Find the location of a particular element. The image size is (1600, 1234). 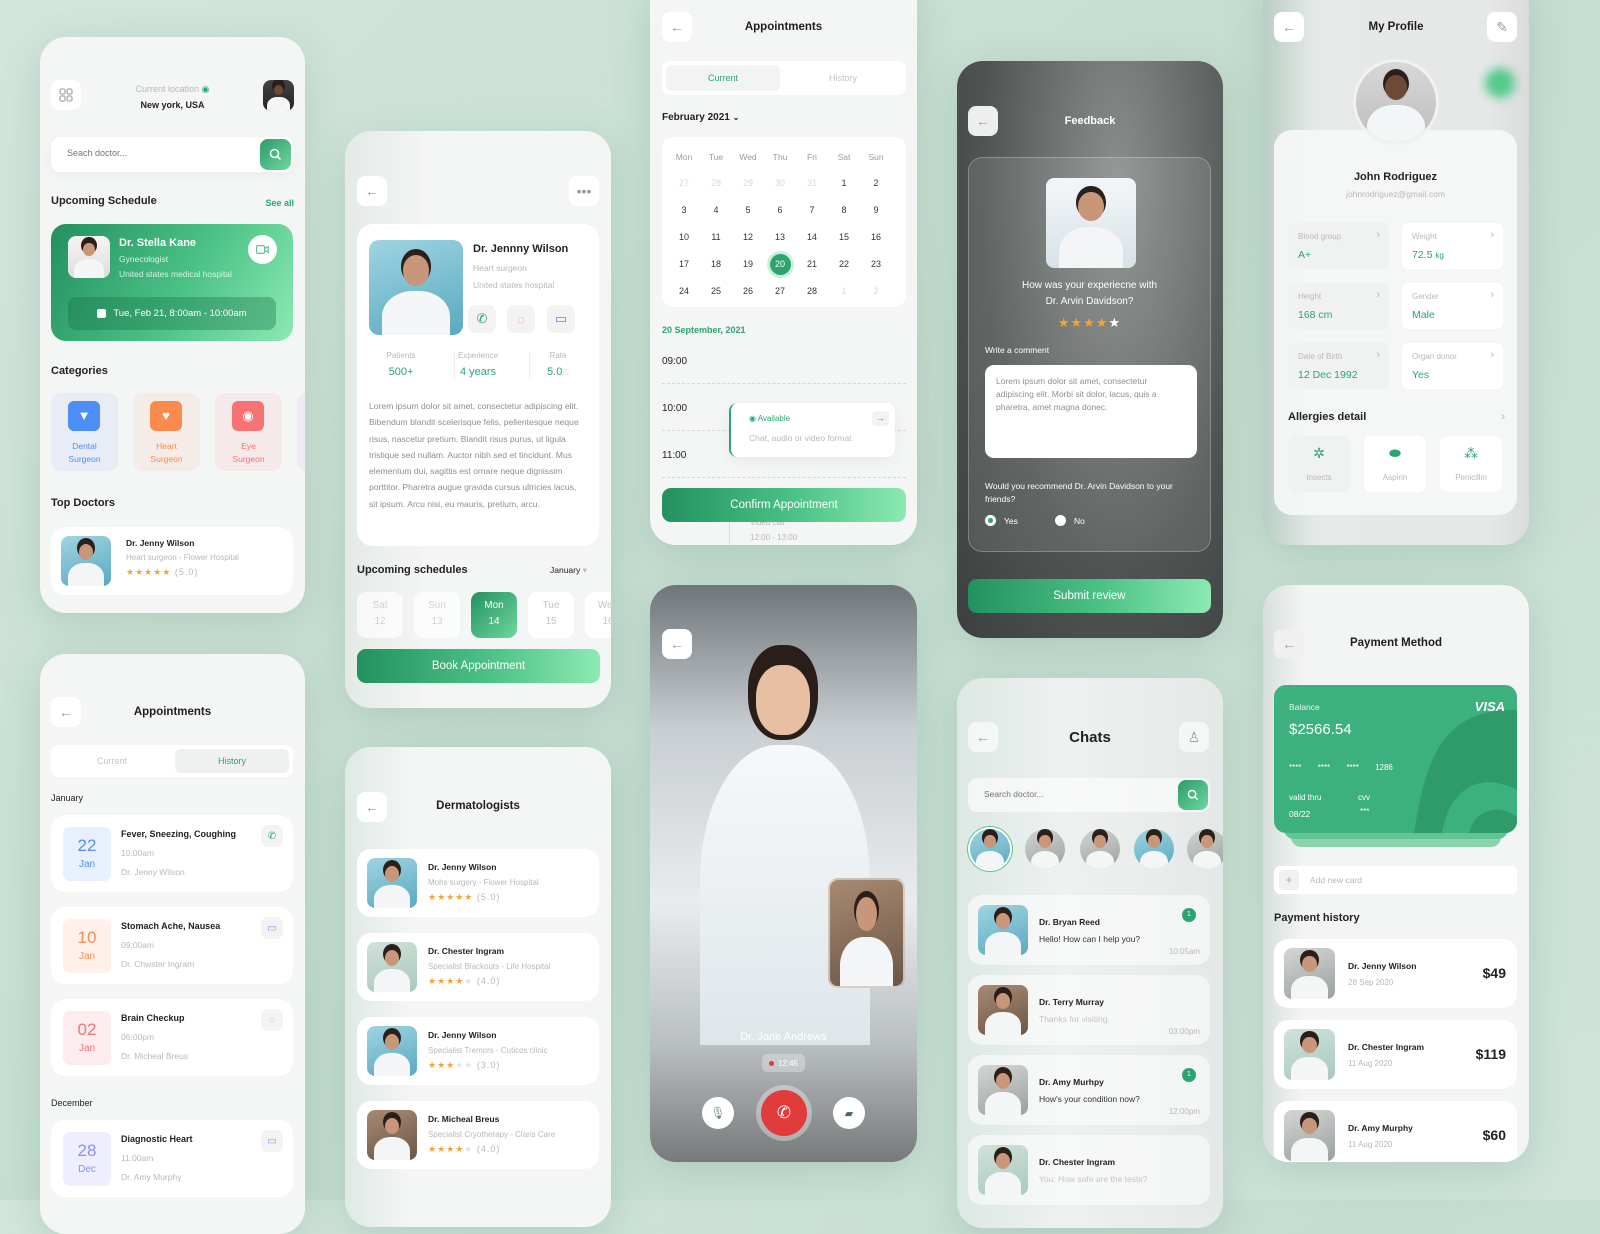

calendar-day: 6 is located at coordinates (780, 210).